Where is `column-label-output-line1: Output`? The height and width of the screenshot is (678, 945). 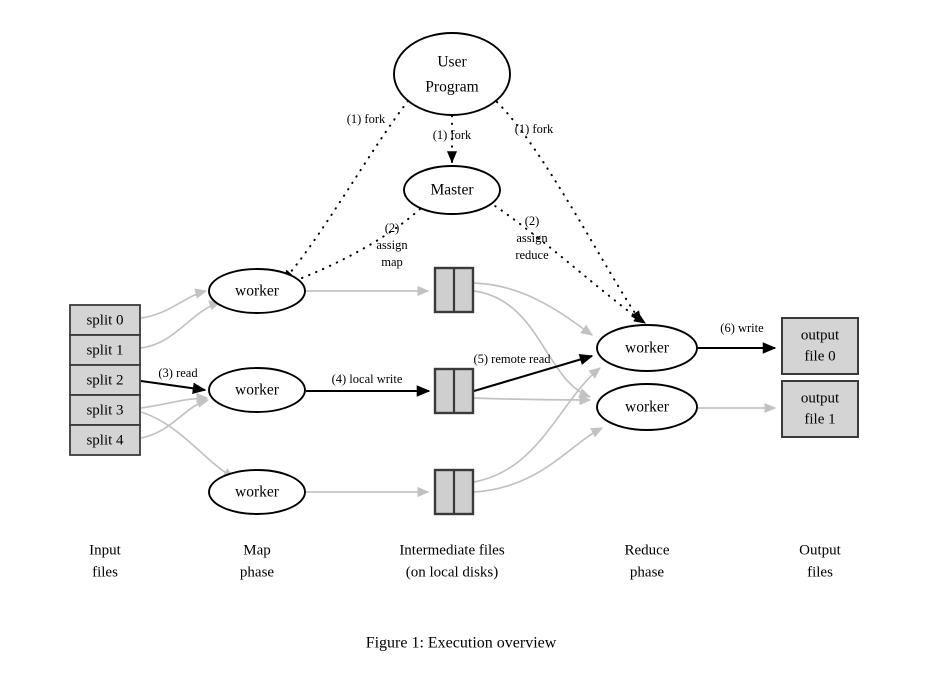 column-label-output-line1: Output is located at coordinates (820, 550).